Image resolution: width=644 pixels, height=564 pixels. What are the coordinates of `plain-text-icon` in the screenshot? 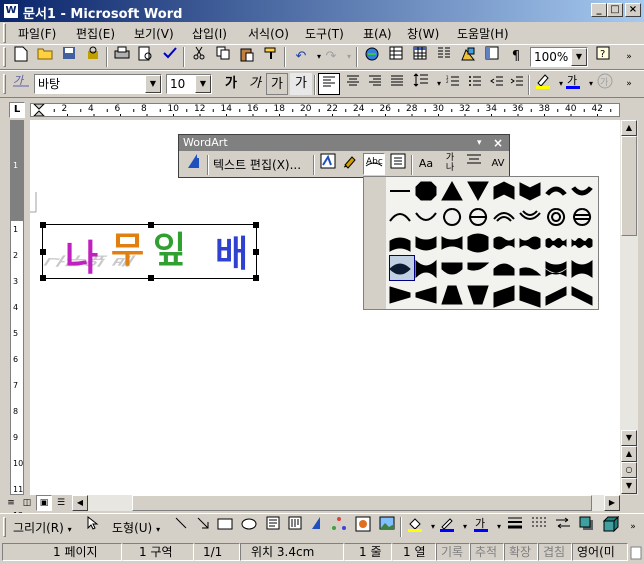 It's located at (400, 191).